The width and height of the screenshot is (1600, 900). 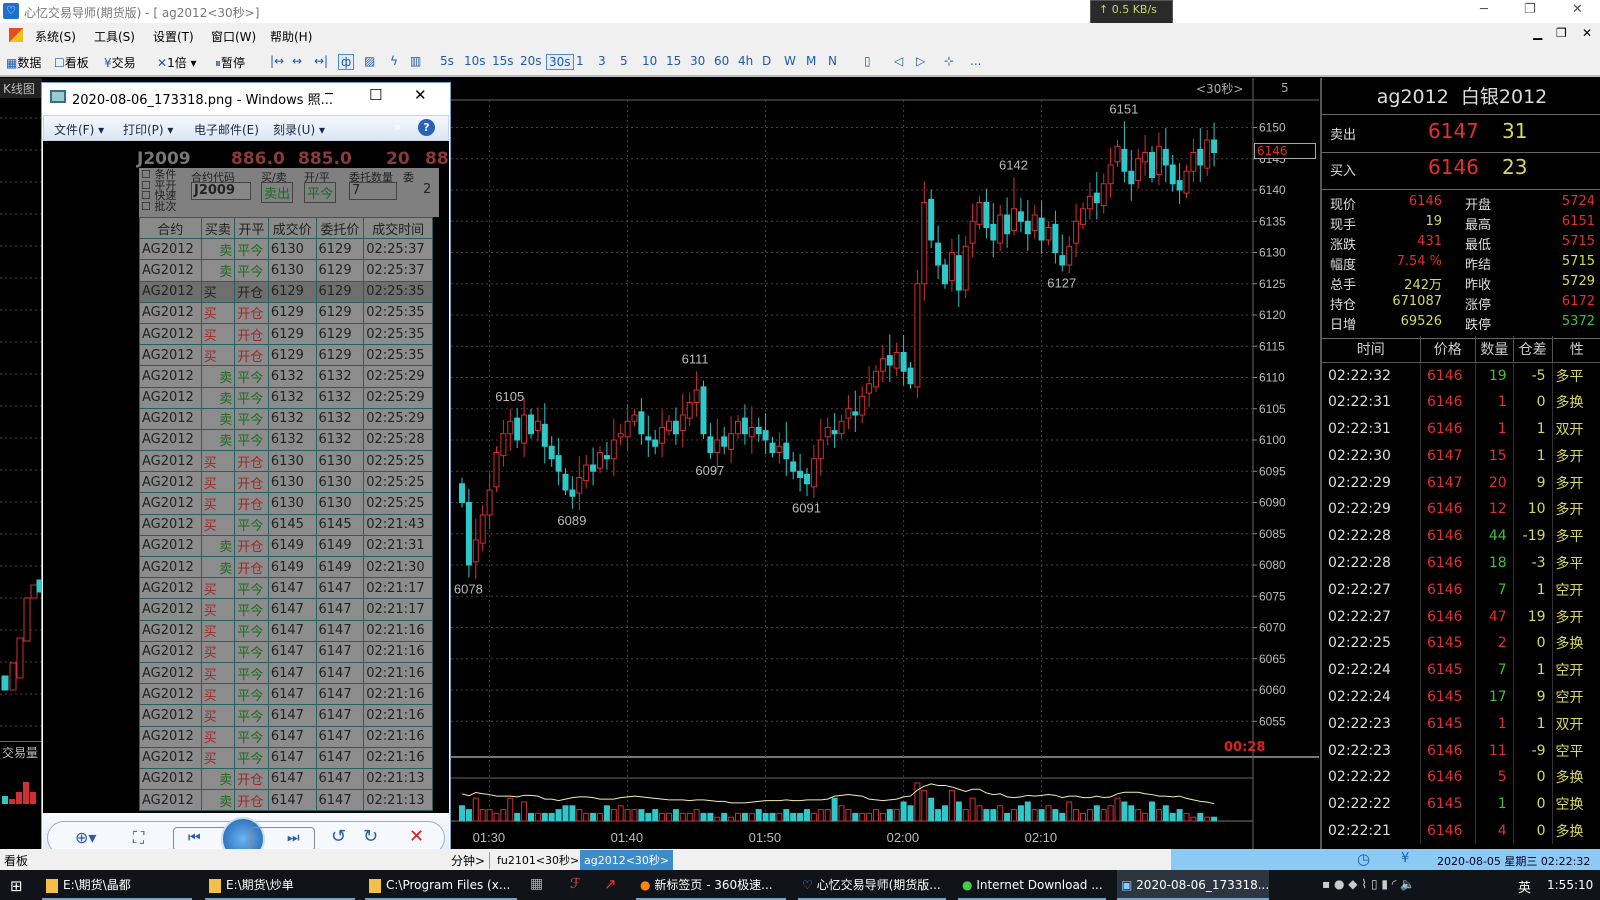 What do you see at coordinates (447, 61) in the screenshot?
I see `period-5s: 5s` at bounding box center [447, 61].